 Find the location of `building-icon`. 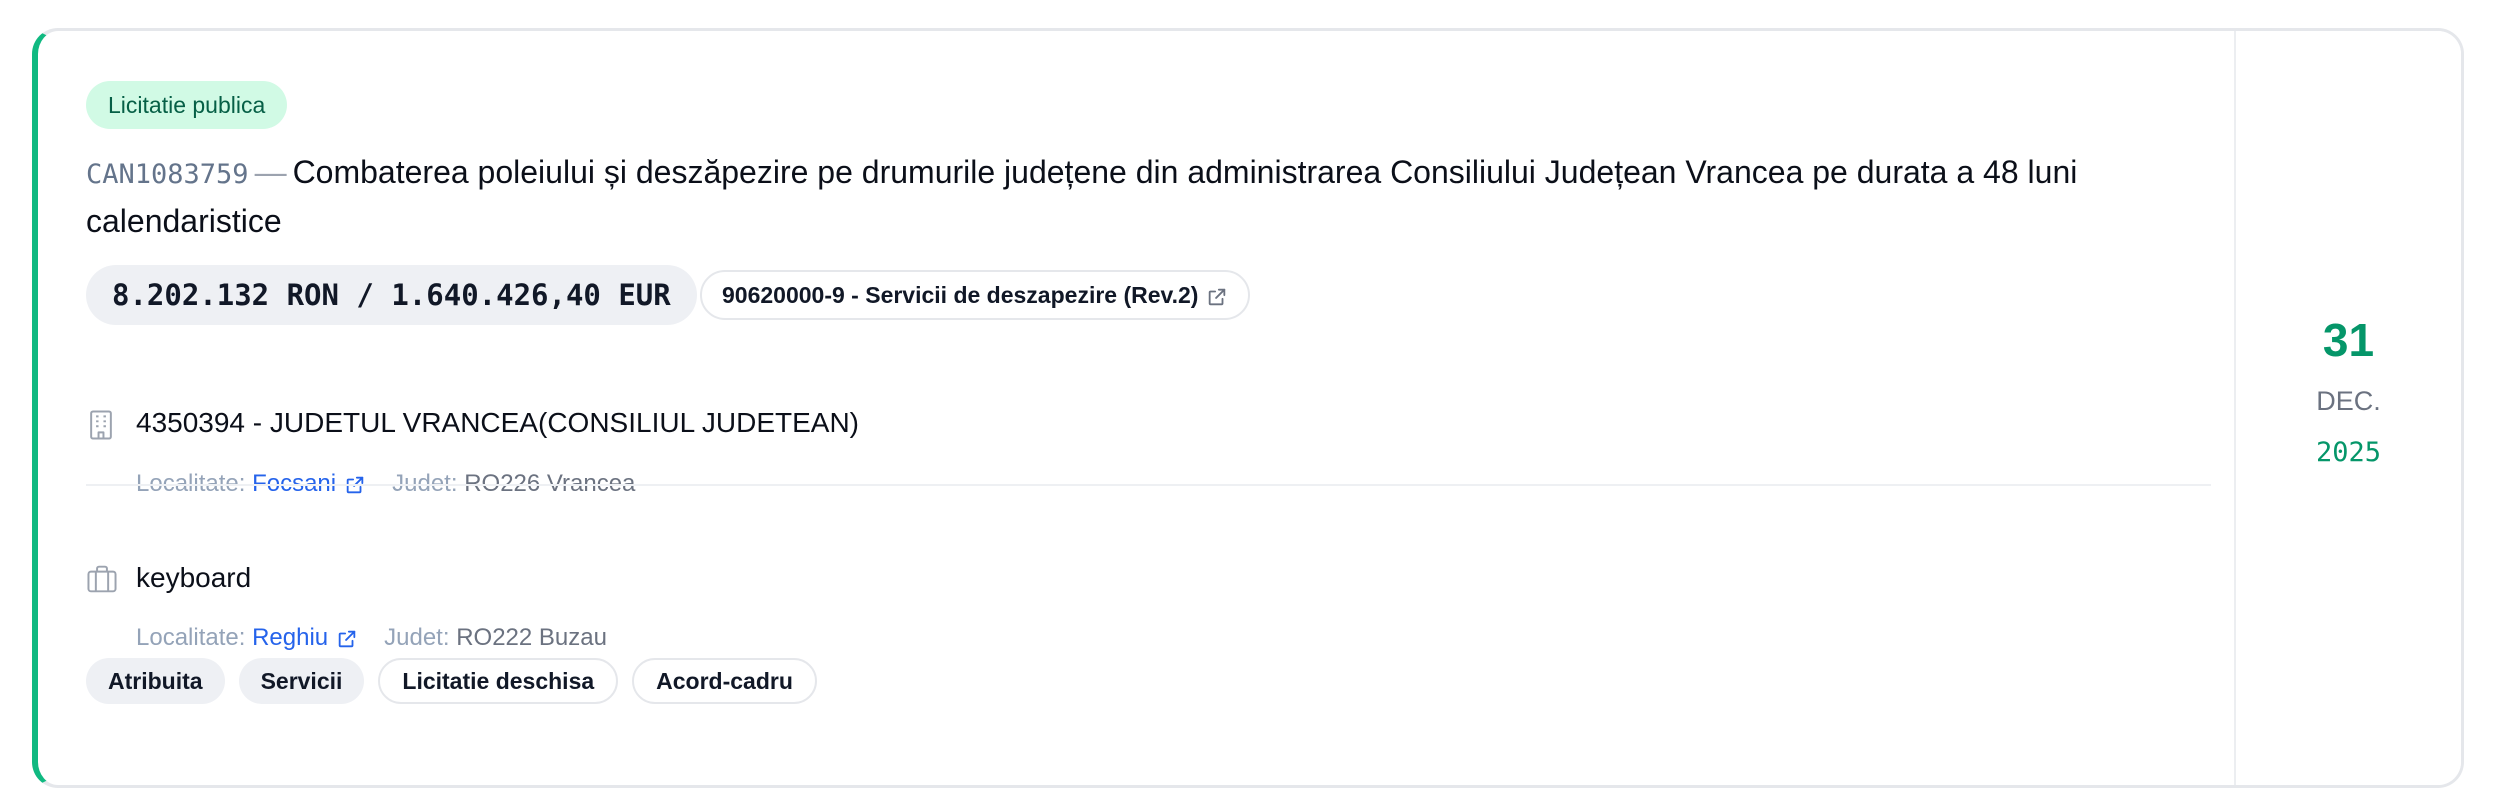

building-icon is located at coordinates (101, 425).